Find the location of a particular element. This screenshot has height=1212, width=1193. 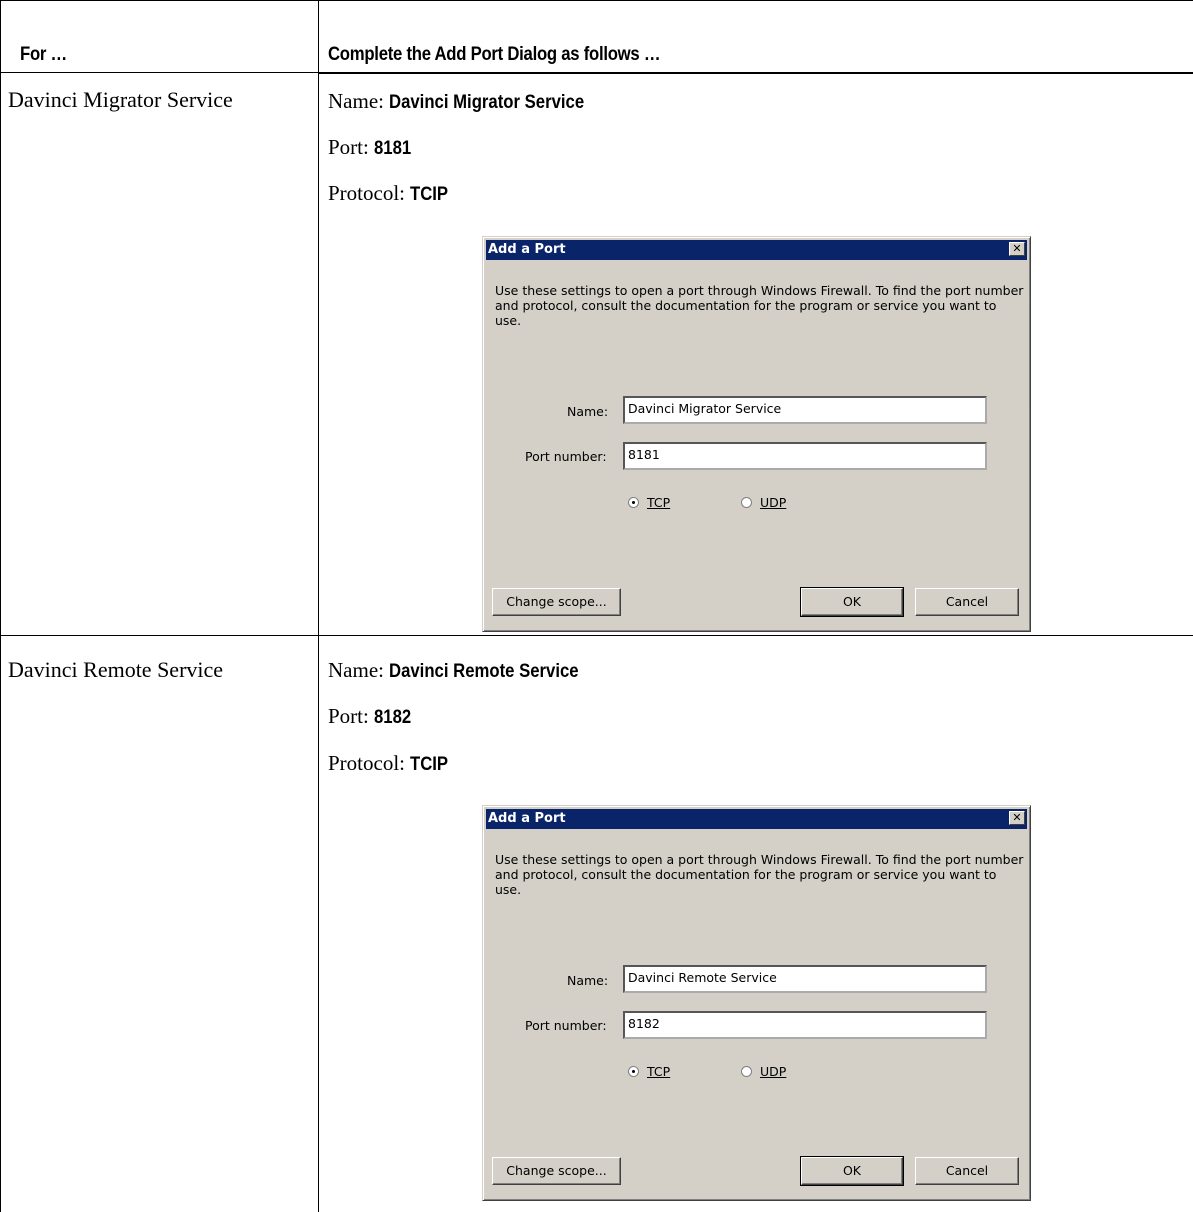

name-instruction: Name: Davinci Migrator Service is located at coordinates (469, 101).